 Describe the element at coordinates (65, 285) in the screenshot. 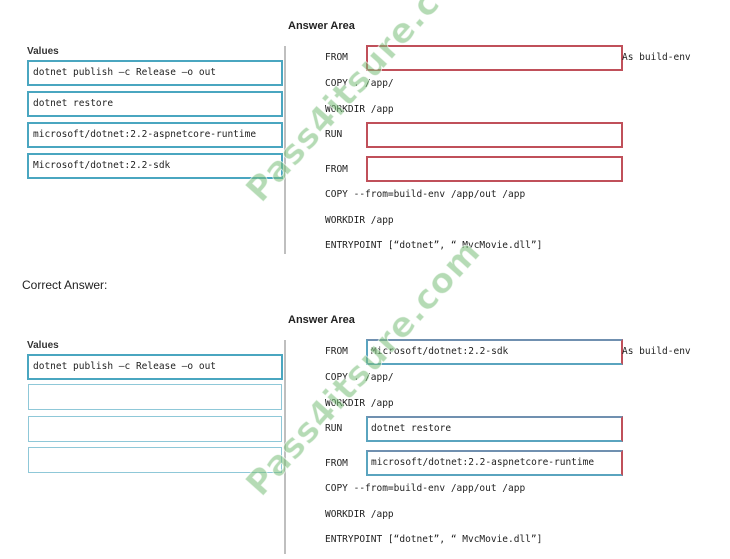

I see `correct-answer-label: Correct Answer:` at that location.